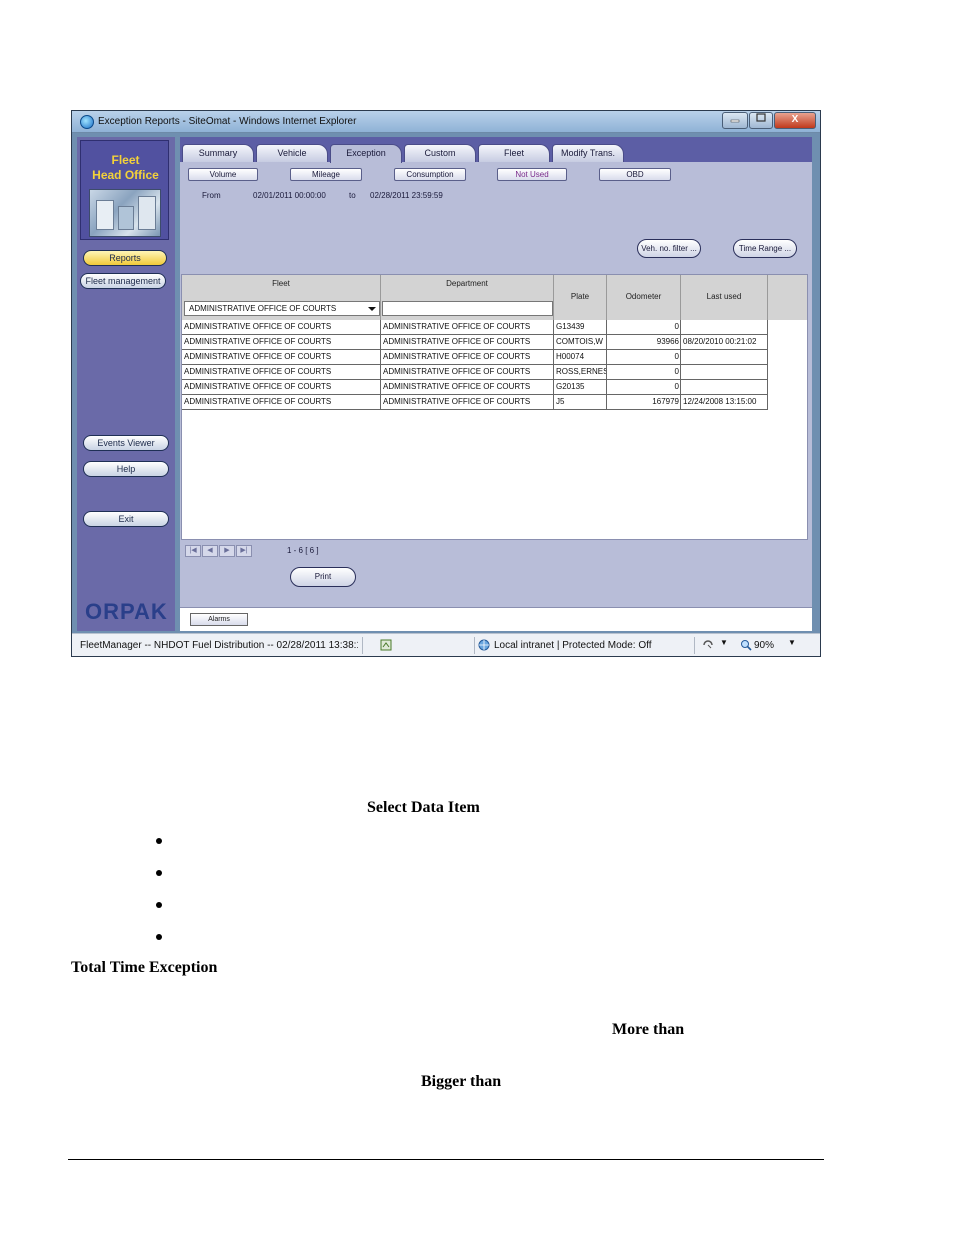 This screenshot has width=954, height=1235. I want to click on bigger-than-text: Bigger than, so click(461, 1081).